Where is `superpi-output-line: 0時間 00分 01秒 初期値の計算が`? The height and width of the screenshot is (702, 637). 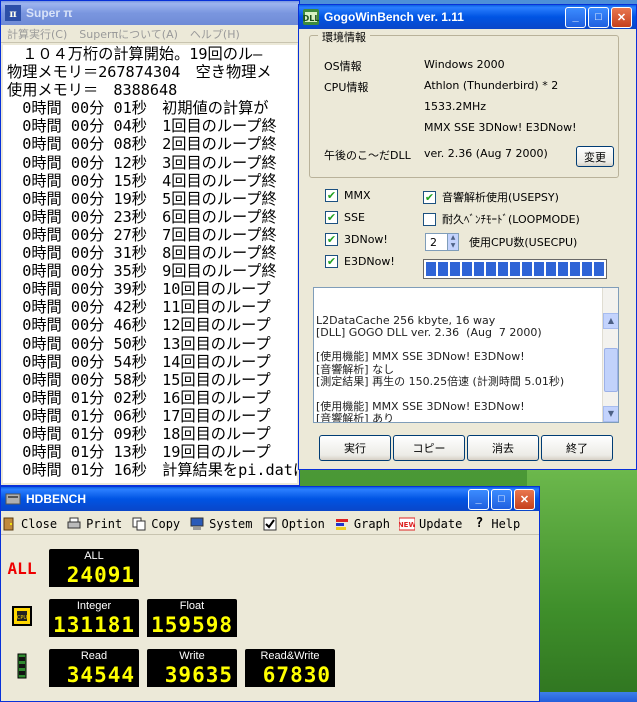 superpi-output-line: 0時間 00分 01秒 初期値の計算が is located at coordinates (138, 108).